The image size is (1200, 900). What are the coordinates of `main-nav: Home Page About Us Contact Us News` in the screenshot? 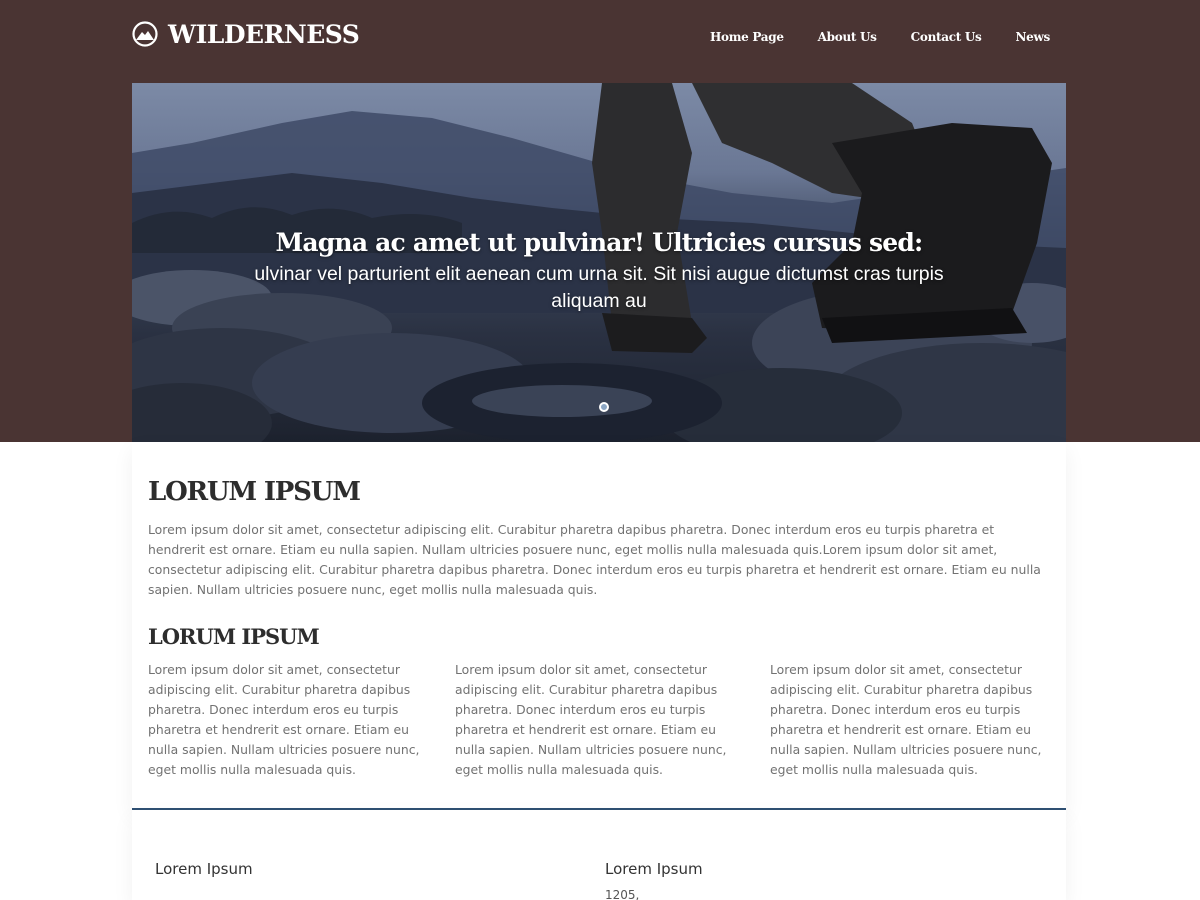 It's located at (880, 37).